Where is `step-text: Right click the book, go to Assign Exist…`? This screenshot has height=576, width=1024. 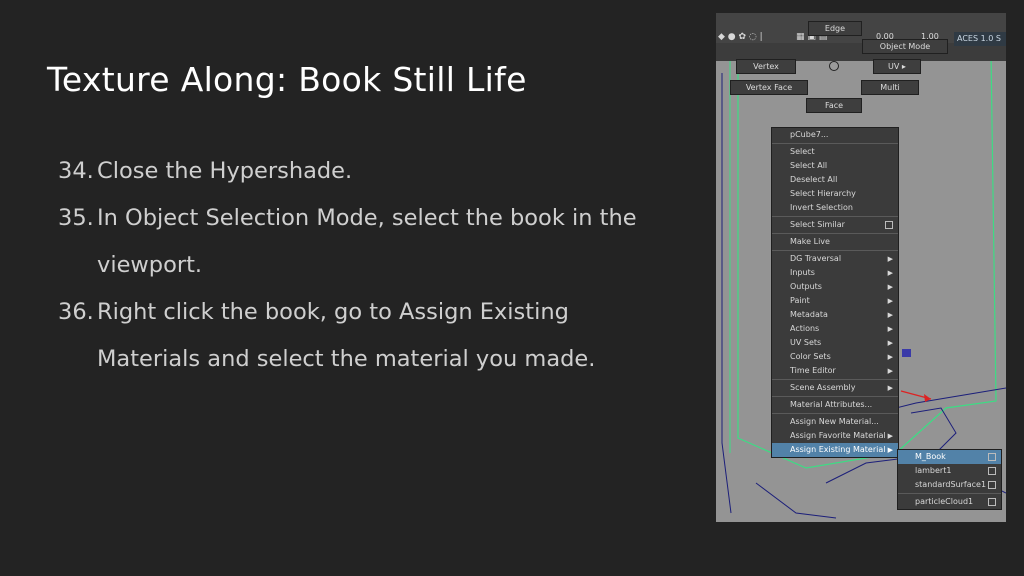
step-text: Right click the book, go to Assign Exist… is located at coordinates (346, 335).